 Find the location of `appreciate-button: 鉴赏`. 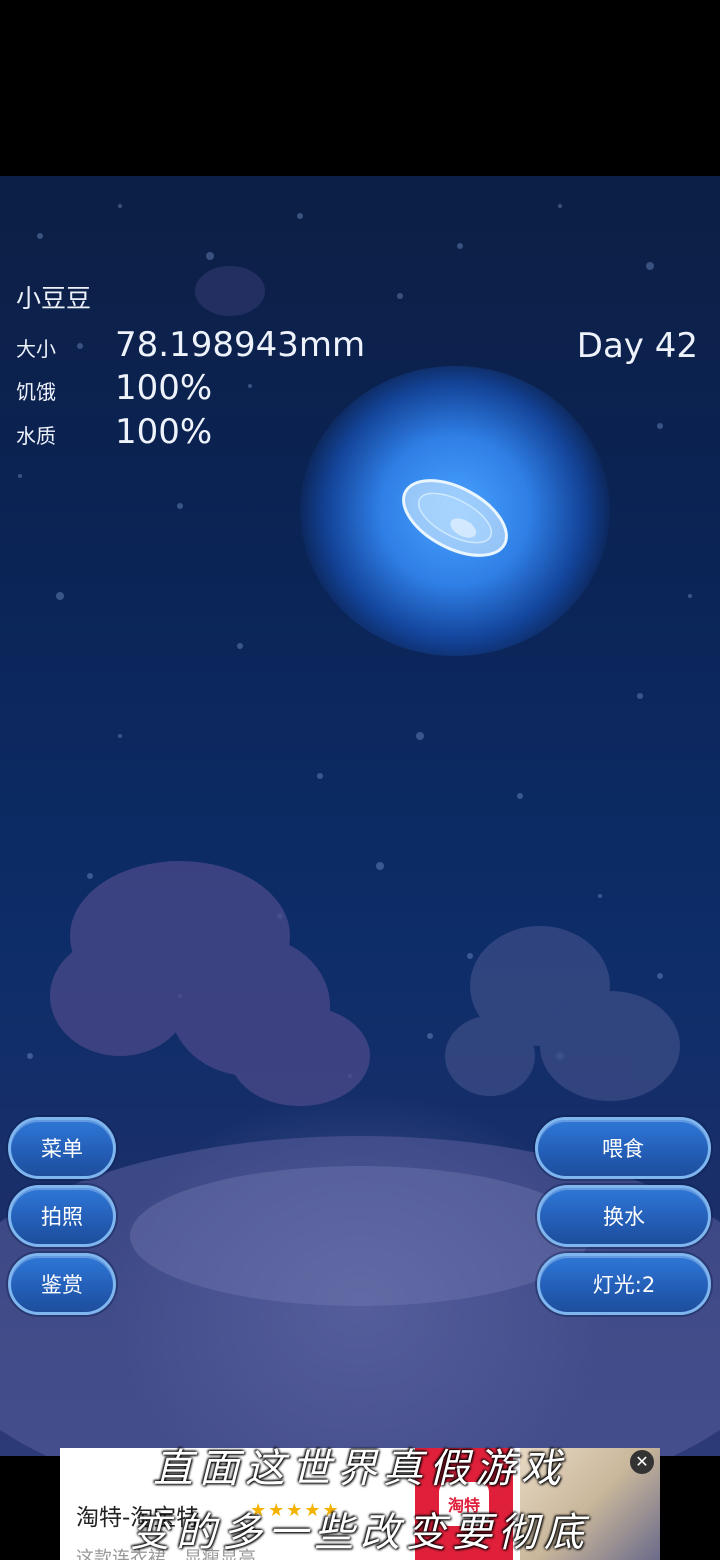

appreciate-button: 鉴赏 is located at coordinates (62, 1284).